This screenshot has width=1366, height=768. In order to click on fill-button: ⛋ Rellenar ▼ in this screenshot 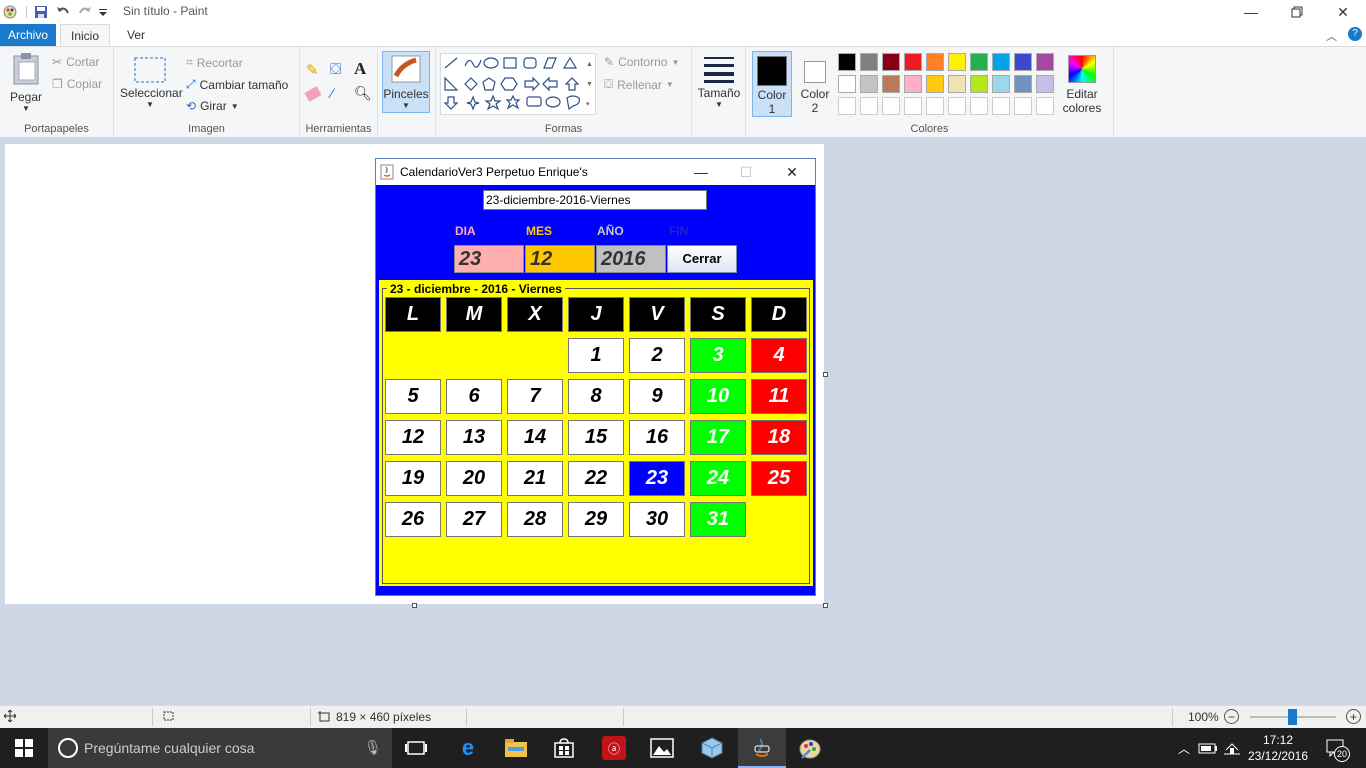, I will do `click(639, 84)`.